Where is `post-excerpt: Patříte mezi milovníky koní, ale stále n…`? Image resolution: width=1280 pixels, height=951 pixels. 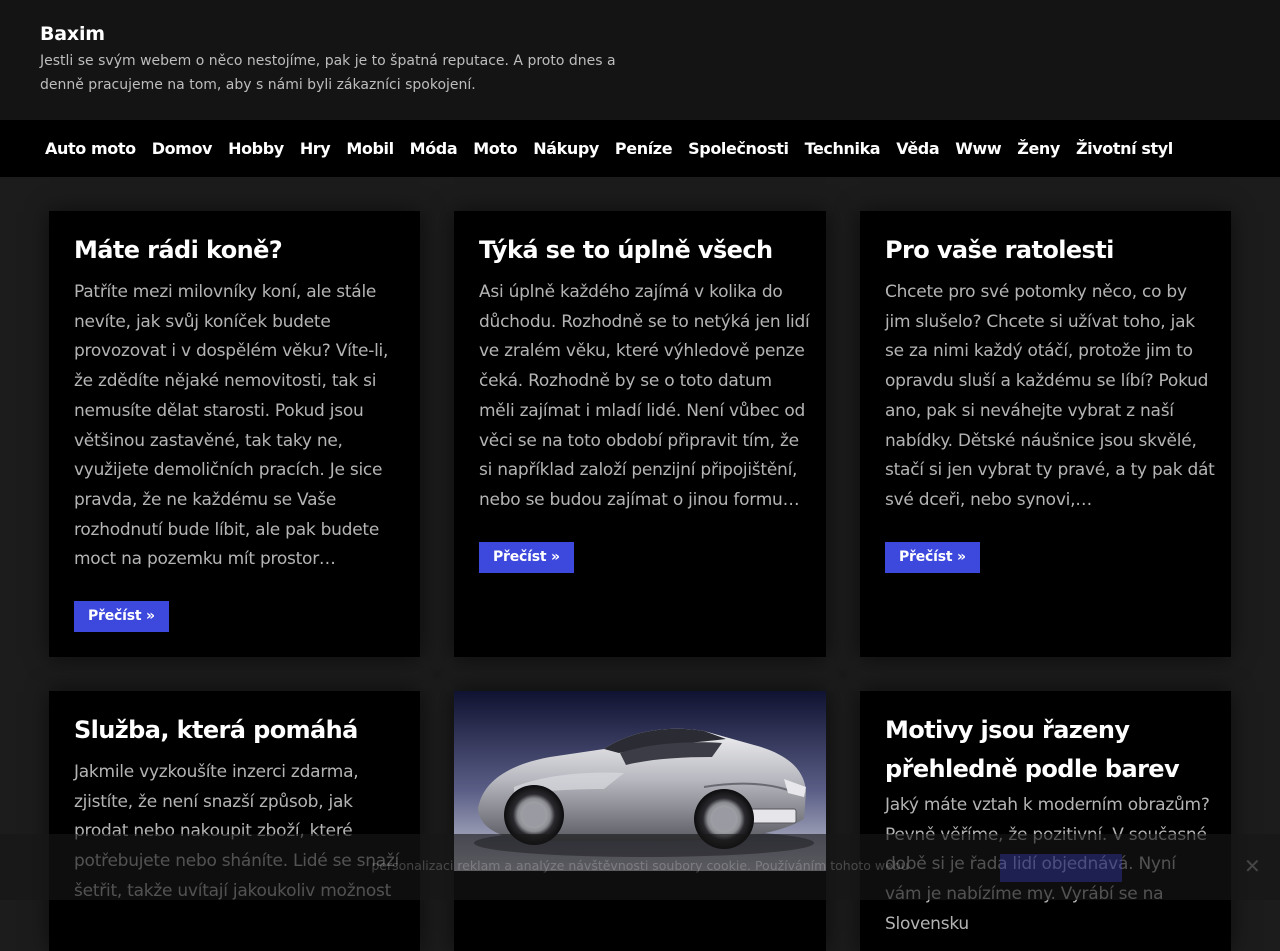
post-excerpt: Patříte mezi milovníky koní, ale stále n… is located at coordinates (231, 426).